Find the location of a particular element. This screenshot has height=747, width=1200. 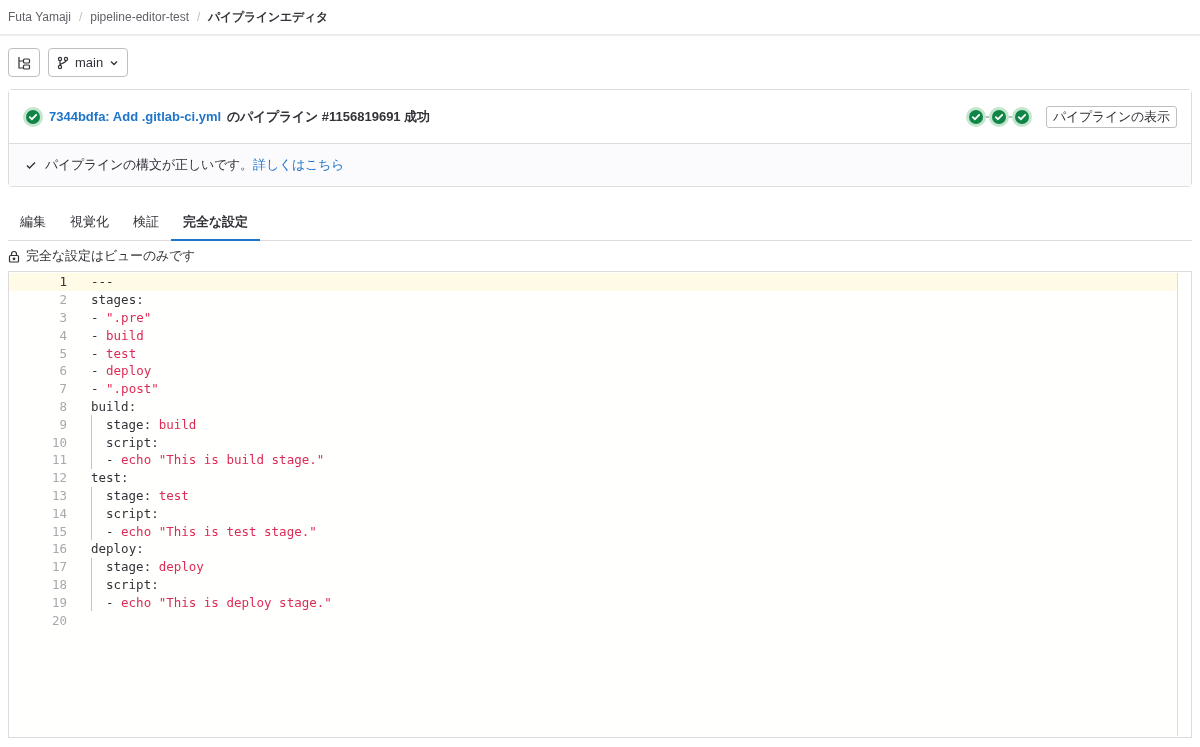

code-line: - echo "This is deploy stage." is located at coordinates (219, 602).